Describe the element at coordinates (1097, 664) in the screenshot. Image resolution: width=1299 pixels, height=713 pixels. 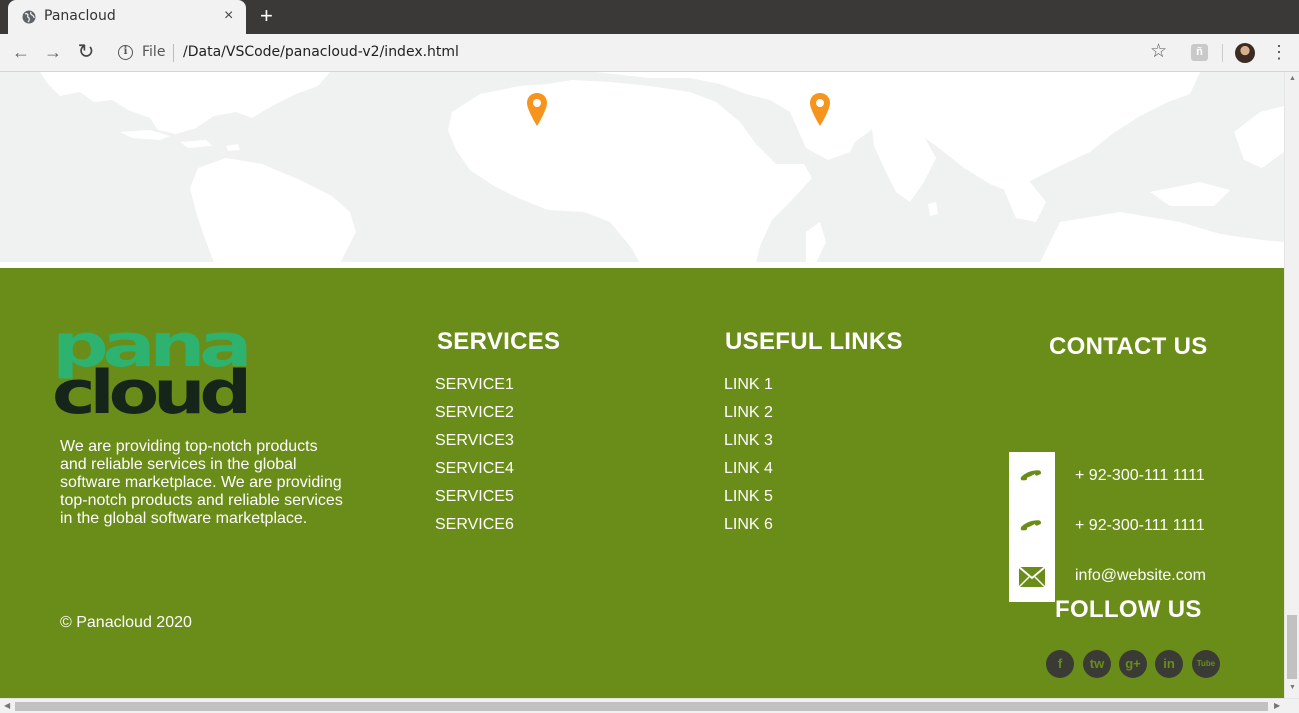
I see `twitter-icon: tw` at that location.